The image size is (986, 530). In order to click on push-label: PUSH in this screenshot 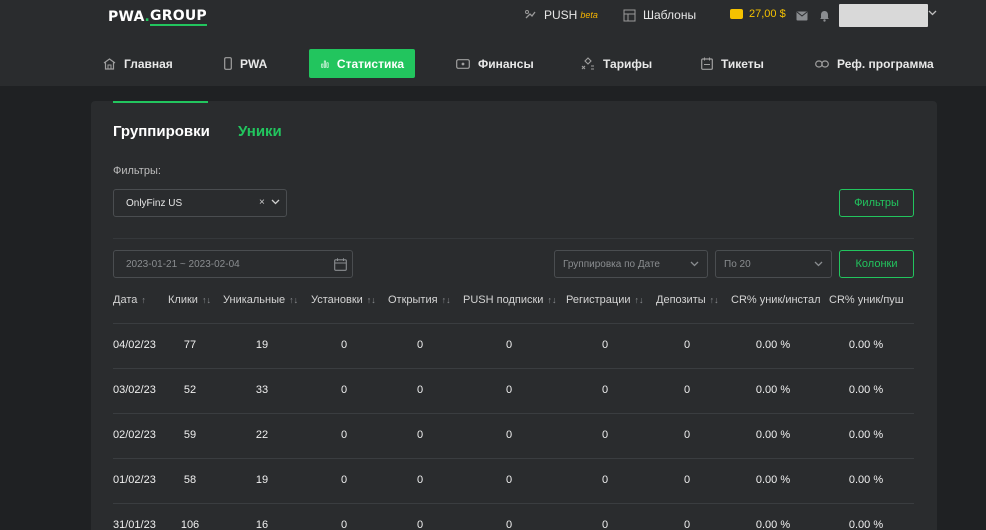, I will do `click(561, 15)`.